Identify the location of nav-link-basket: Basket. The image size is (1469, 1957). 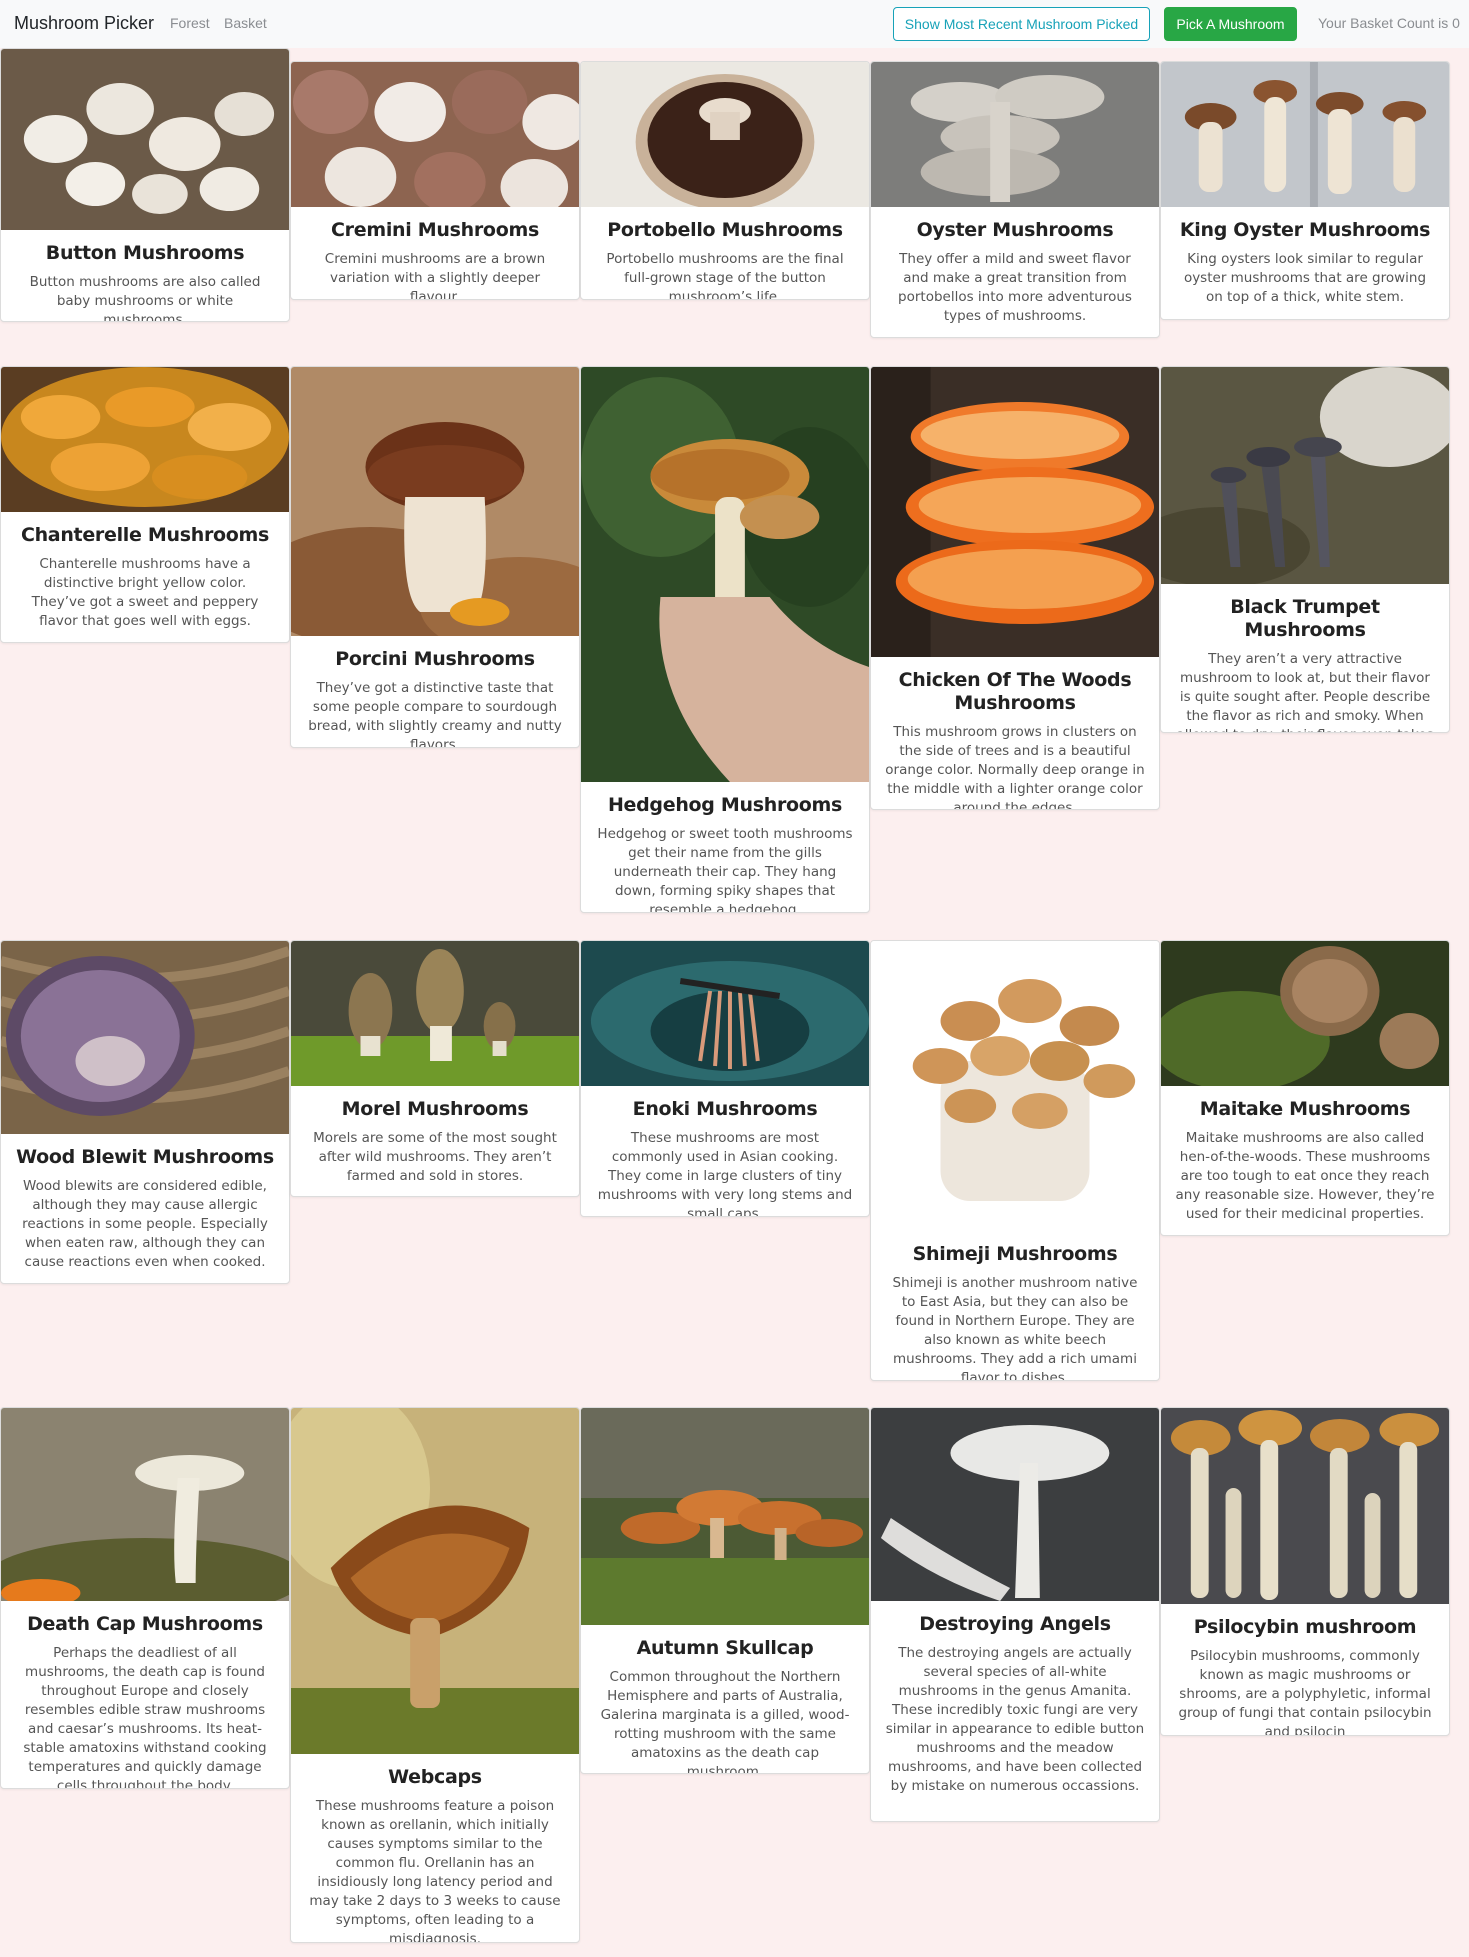
(245, 23).